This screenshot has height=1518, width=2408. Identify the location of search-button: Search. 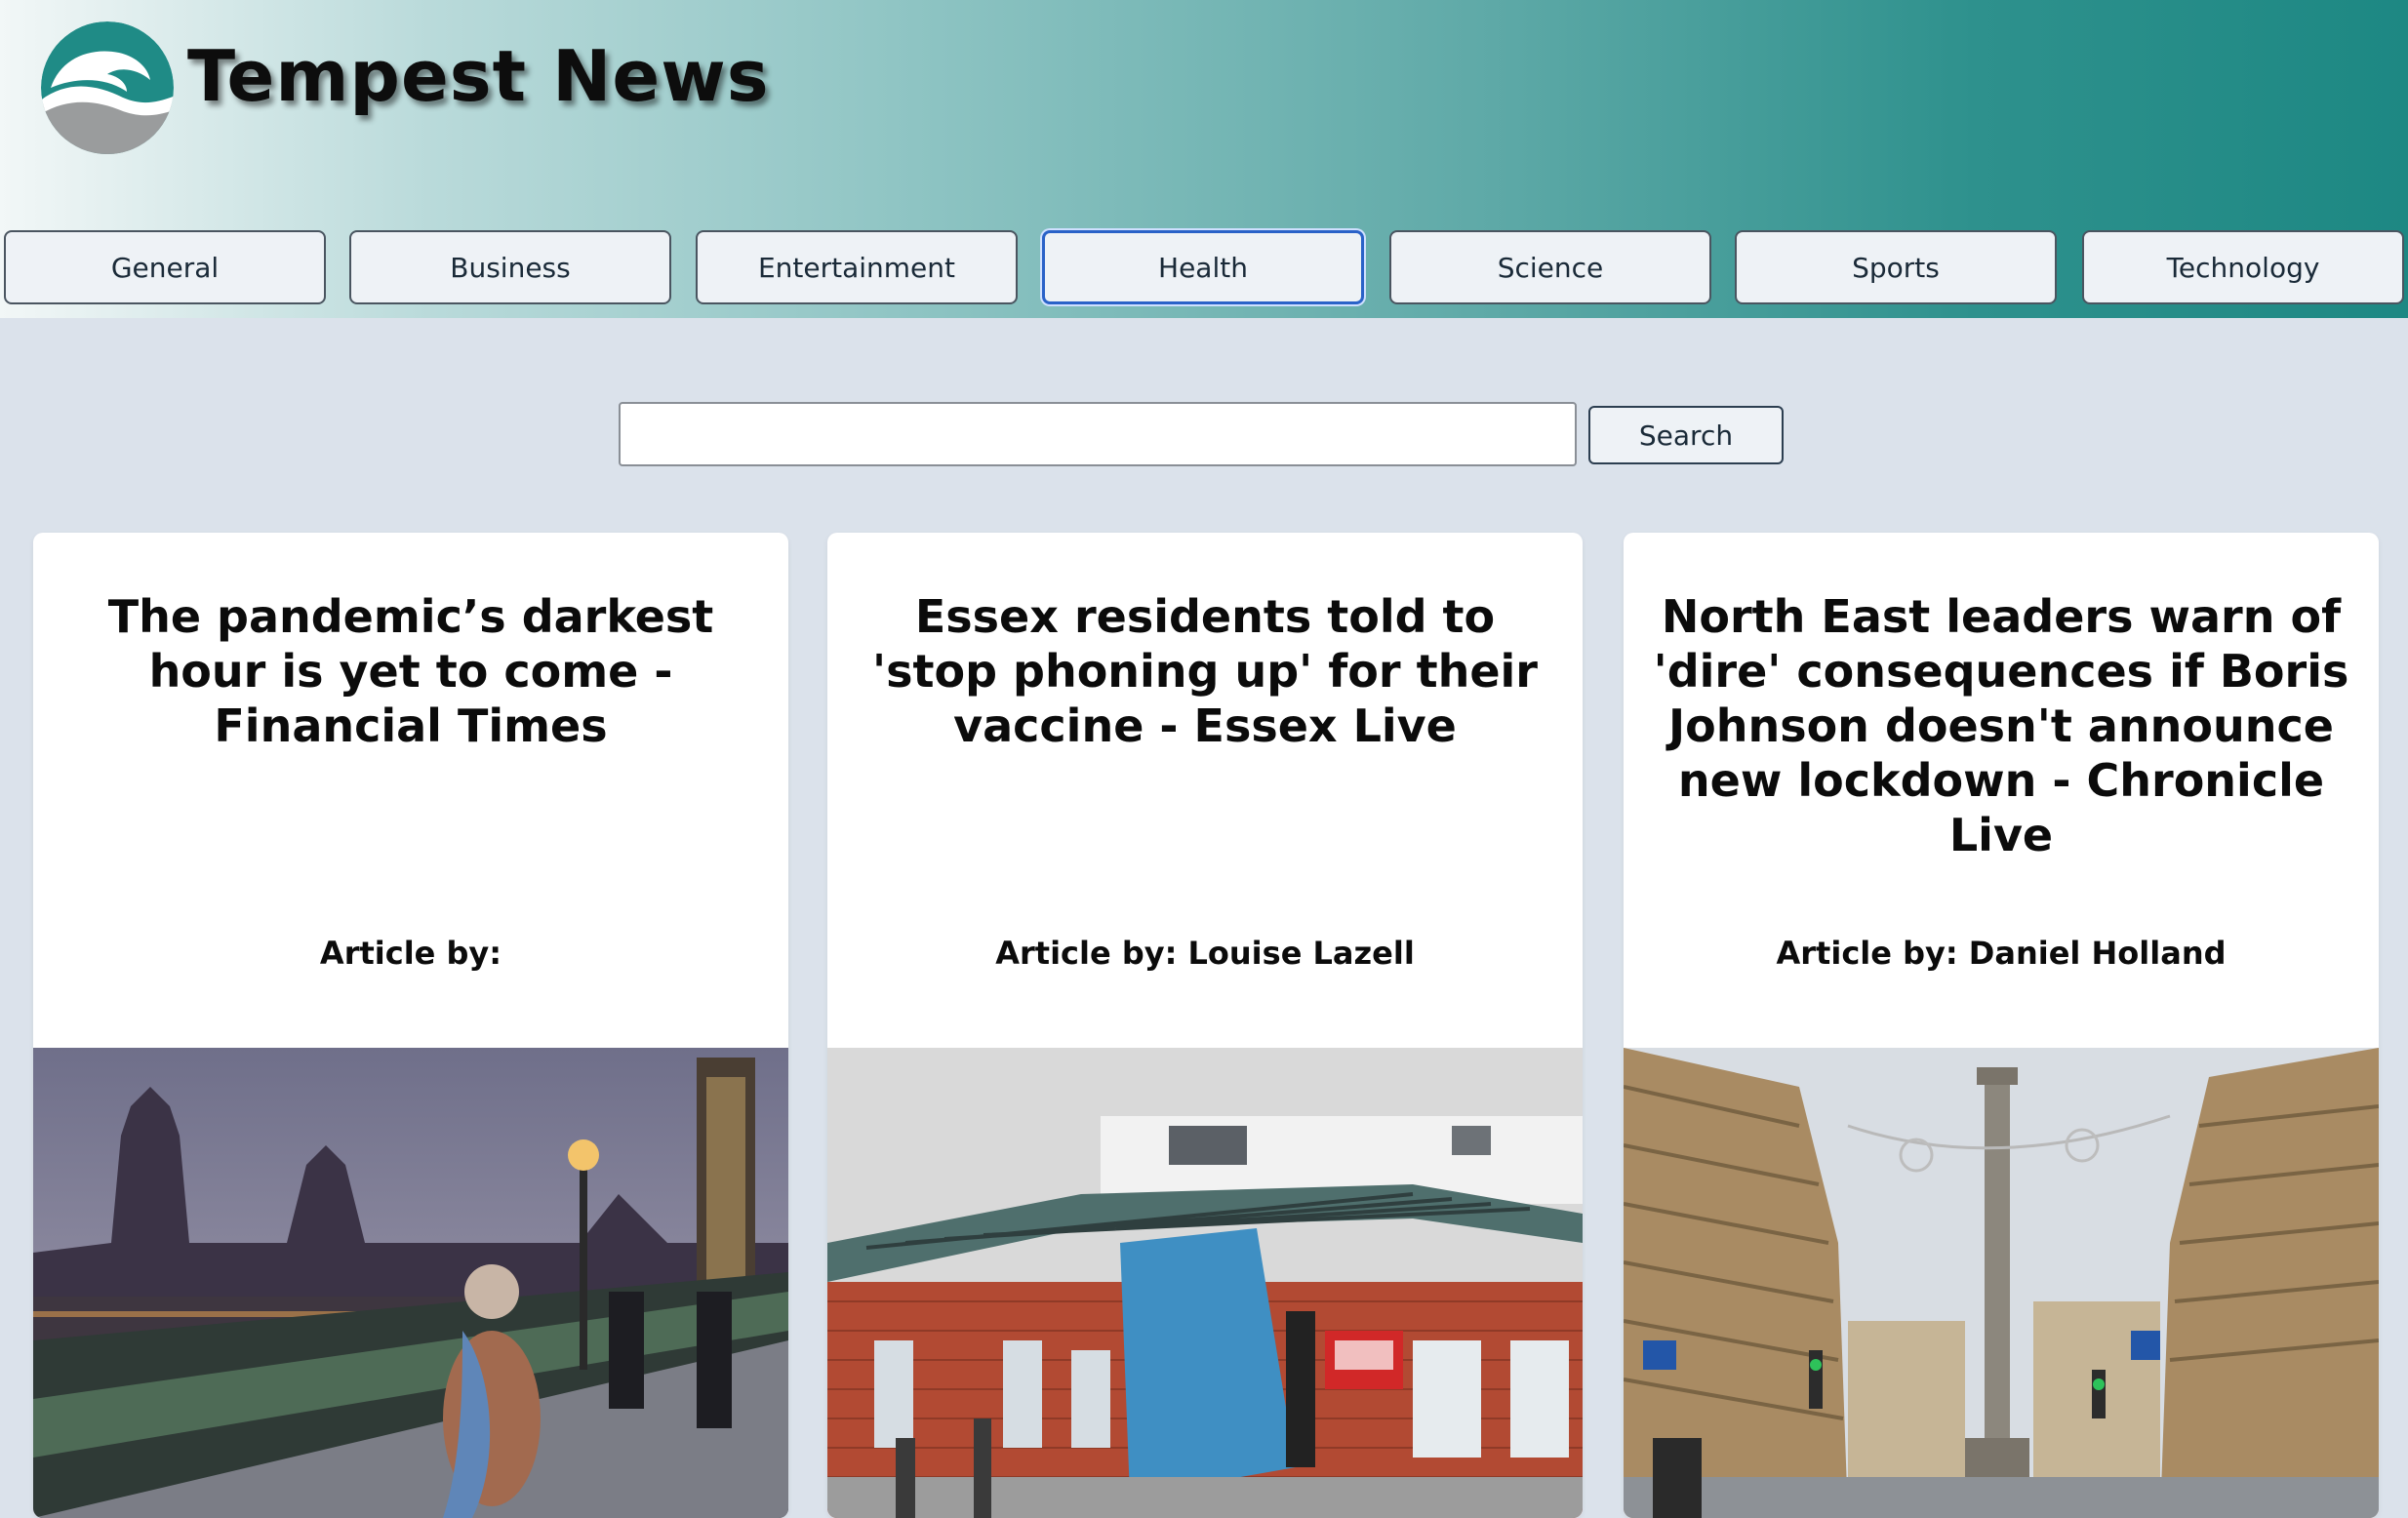
(1686, 435).